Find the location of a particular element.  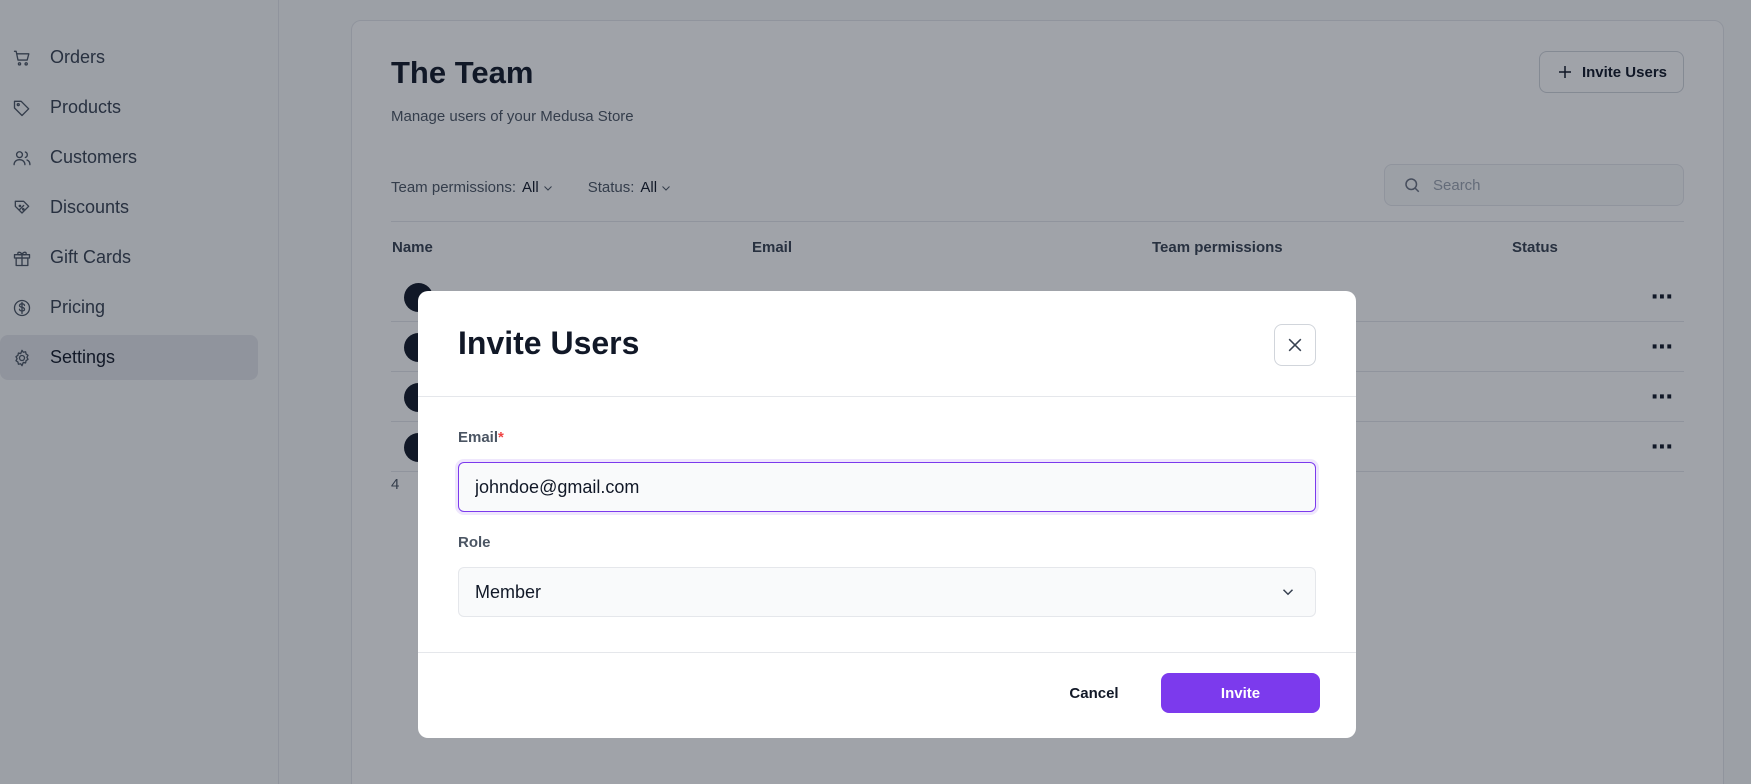

role-label: Role is located at coordinates (474, 542).